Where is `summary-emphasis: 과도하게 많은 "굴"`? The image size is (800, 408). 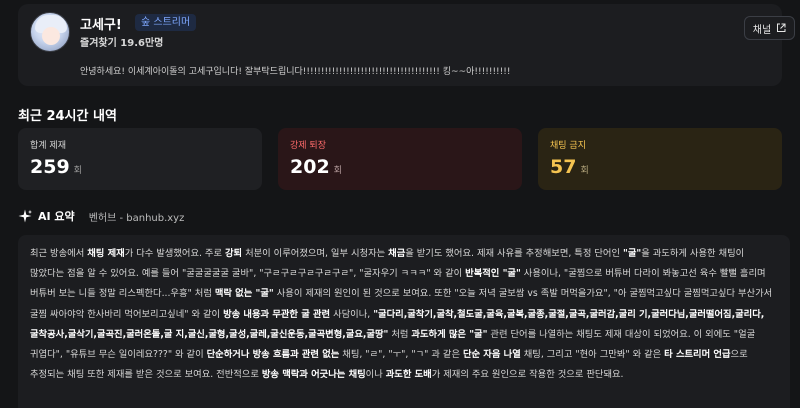 summary-emphasis: 과도하게 많은 "굴" is located at coordinates (449, 334).